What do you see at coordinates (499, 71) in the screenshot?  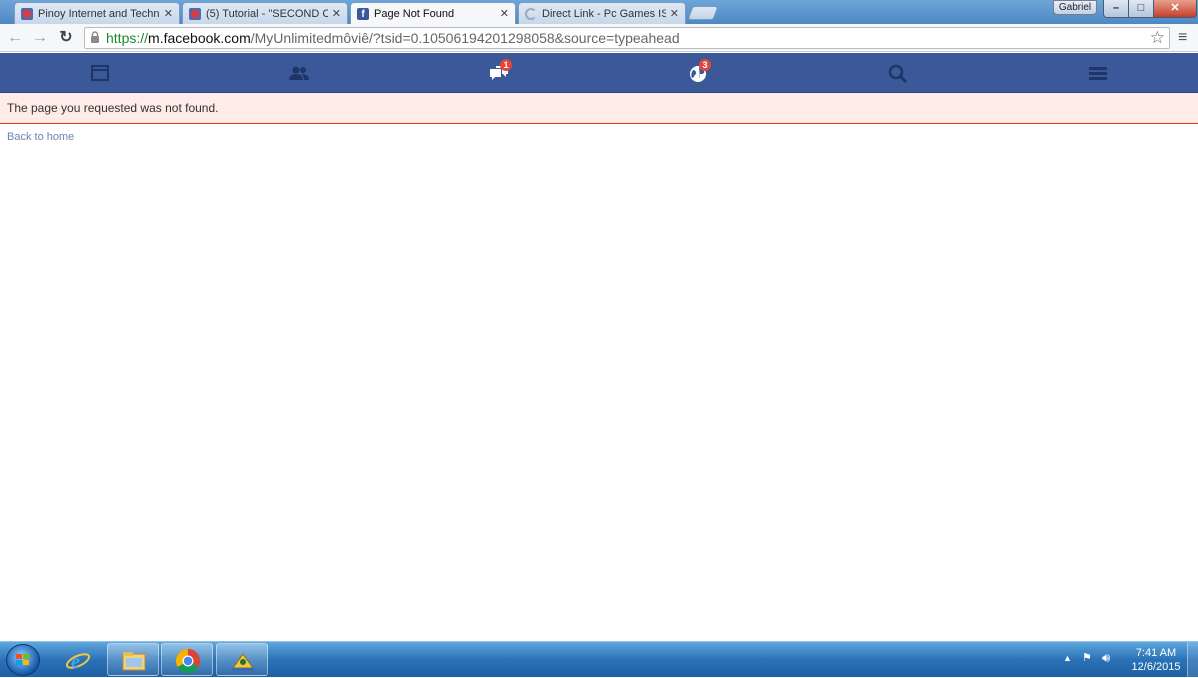 I see `messages-icon: 1` at bounding box center [499, 71].